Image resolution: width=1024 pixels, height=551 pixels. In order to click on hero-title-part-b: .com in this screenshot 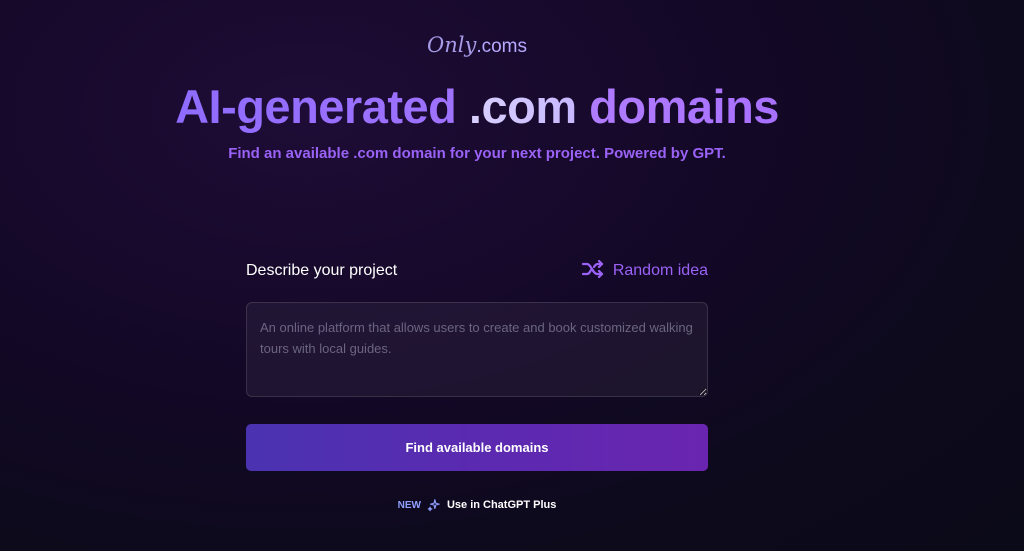, I will do `click(522, 106)`.